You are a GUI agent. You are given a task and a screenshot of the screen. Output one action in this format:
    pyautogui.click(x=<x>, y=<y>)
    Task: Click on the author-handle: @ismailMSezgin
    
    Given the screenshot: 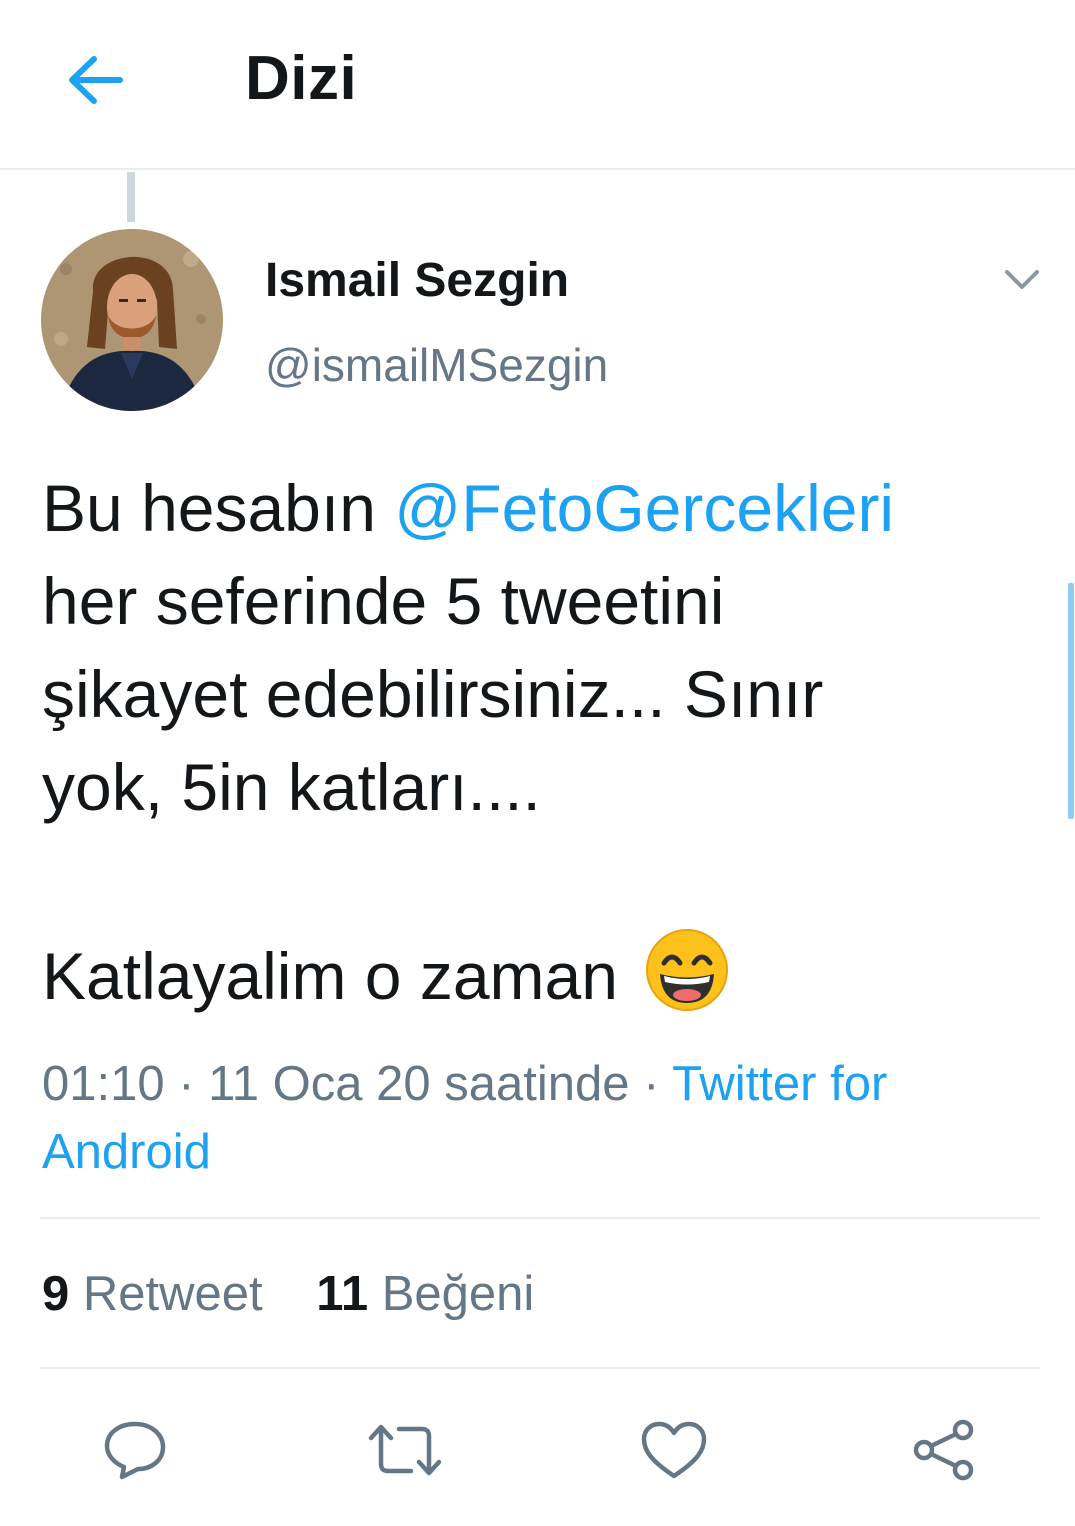 What is the action you would take?
    pyautogui.click(x=436, y=365)
    